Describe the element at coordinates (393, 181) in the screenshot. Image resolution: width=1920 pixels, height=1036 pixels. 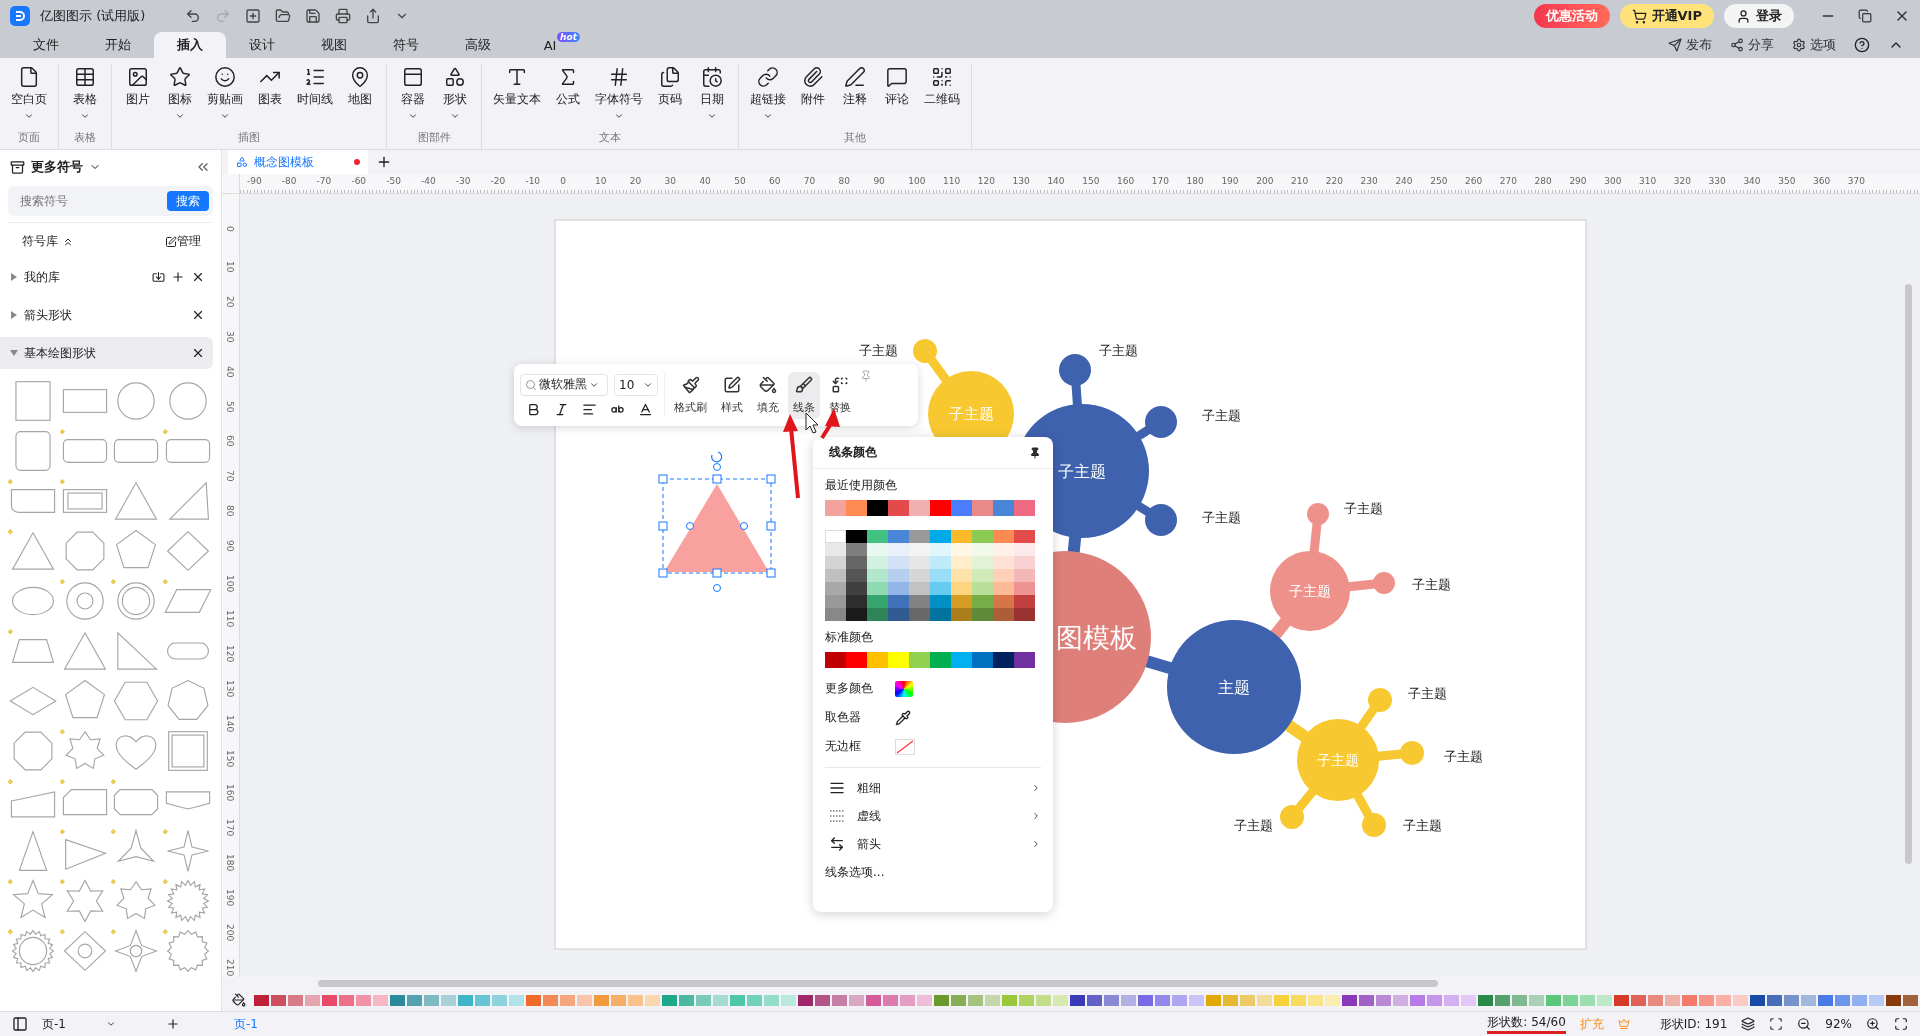
I see `ruler-number: -50` at that location.